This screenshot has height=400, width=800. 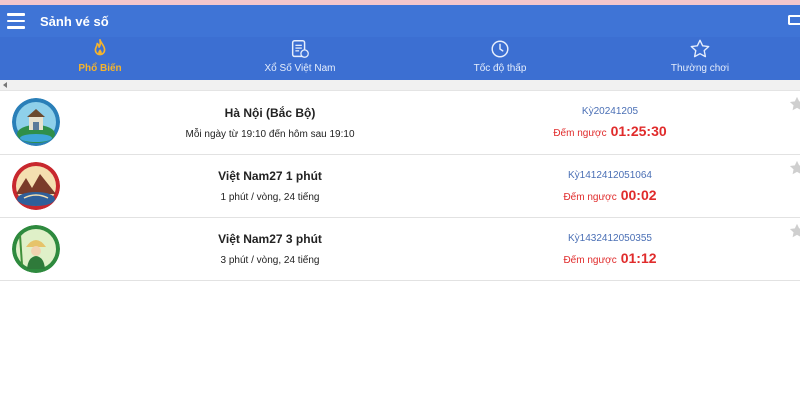 I want to click on draw-info: Kỳ1412412051064 Đếm ngược 00:02, so click(x=610, y=186).